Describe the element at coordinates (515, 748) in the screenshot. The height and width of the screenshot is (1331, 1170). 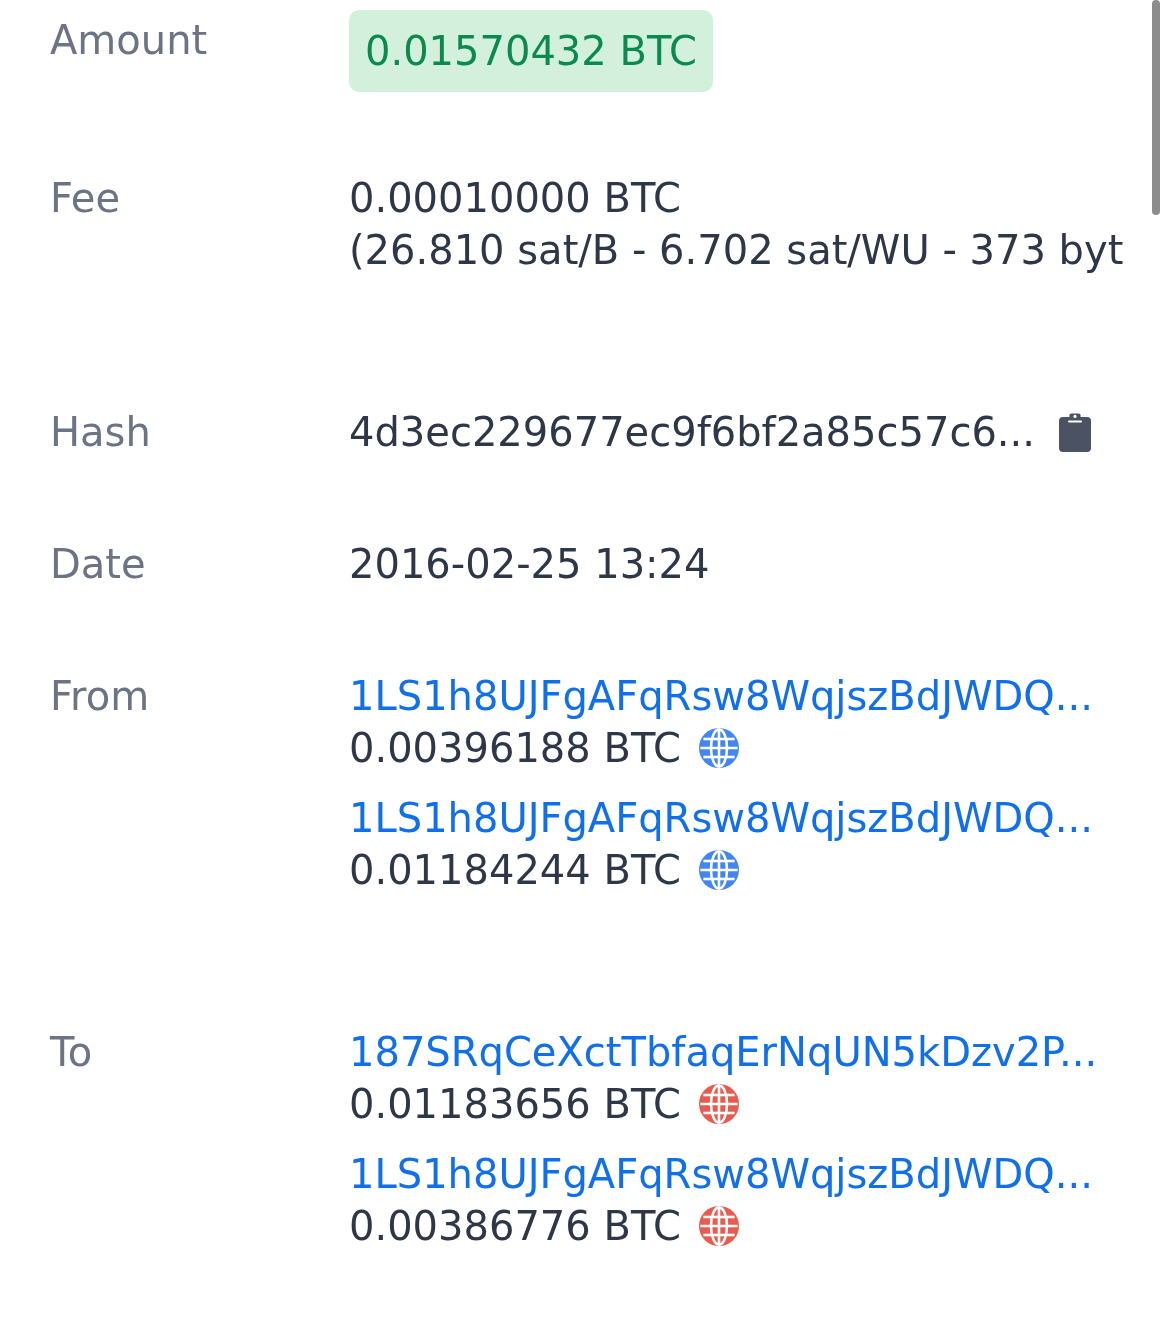
I see `amount-text: 0.00396188 BTC` at that location.